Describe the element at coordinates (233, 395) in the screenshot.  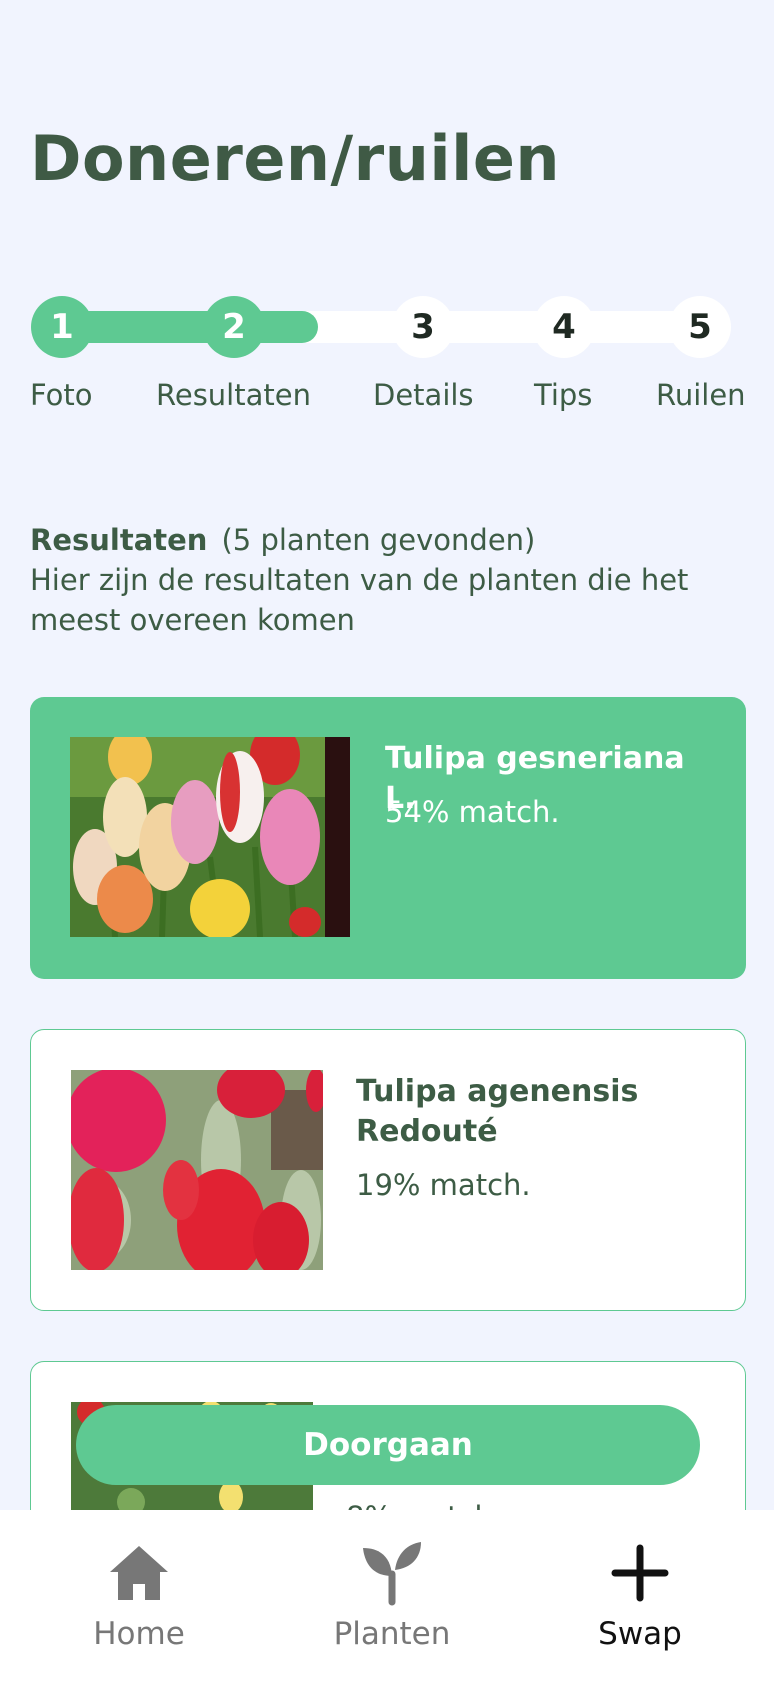
I see `step-2-label: Resultaten` at that location.